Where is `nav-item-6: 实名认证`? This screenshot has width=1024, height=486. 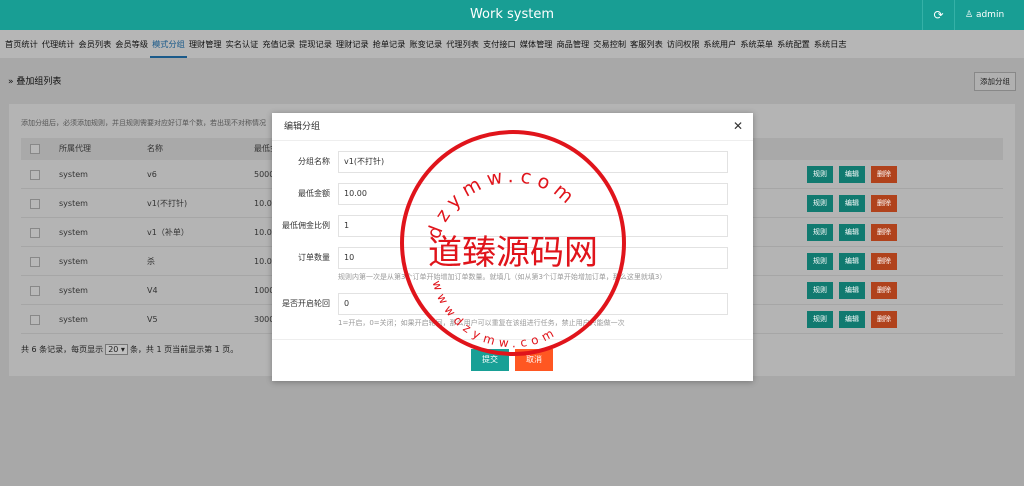 nav-item-6: 实名认证 is located at coordinates (242, 44).